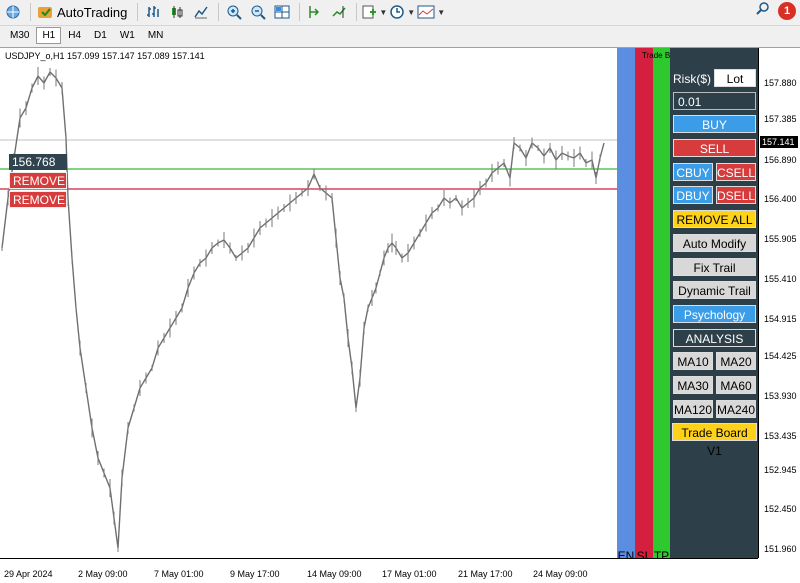 The image size is (800, 583). Describe the element at coordinates (780, 160) in the screenshot. I see `price-axis-label: 156.890` at that location.